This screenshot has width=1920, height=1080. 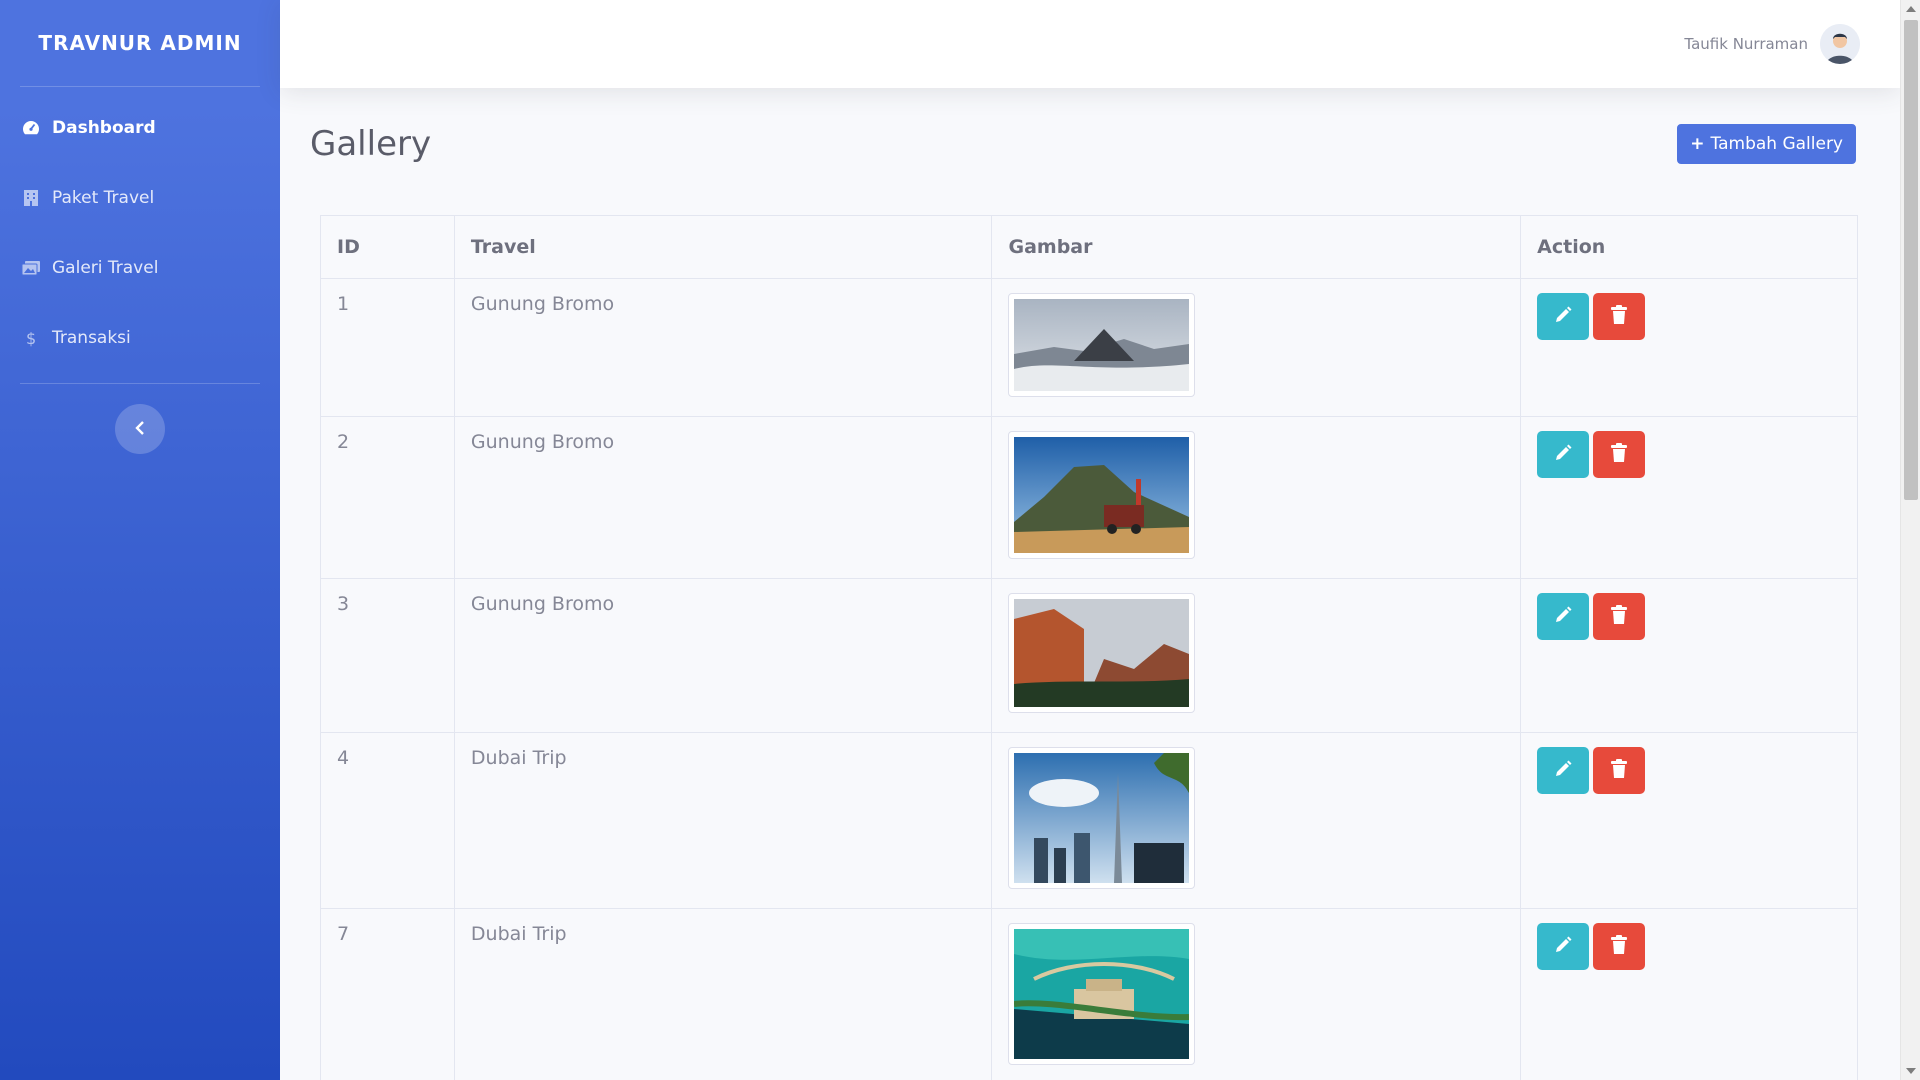 I want to click on building-icon, so click(x=31, y=198).